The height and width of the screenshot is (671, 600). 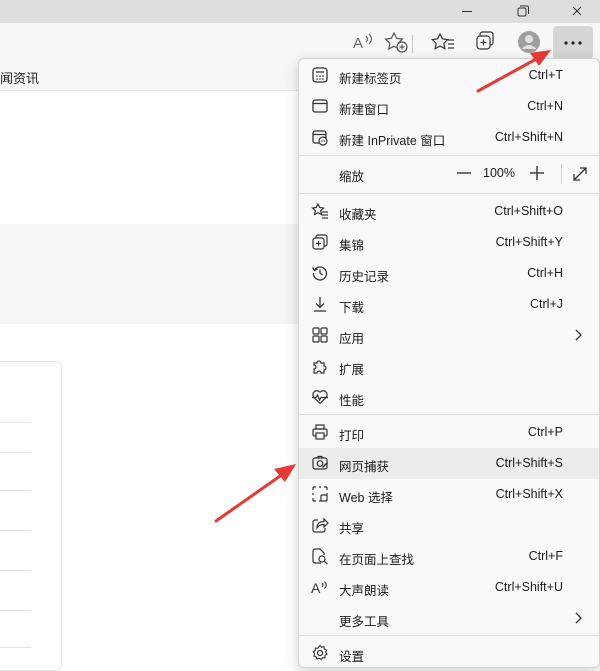 I want to click on menu-item-shortcut: Ctrl+T, so click(x=545, y=75).